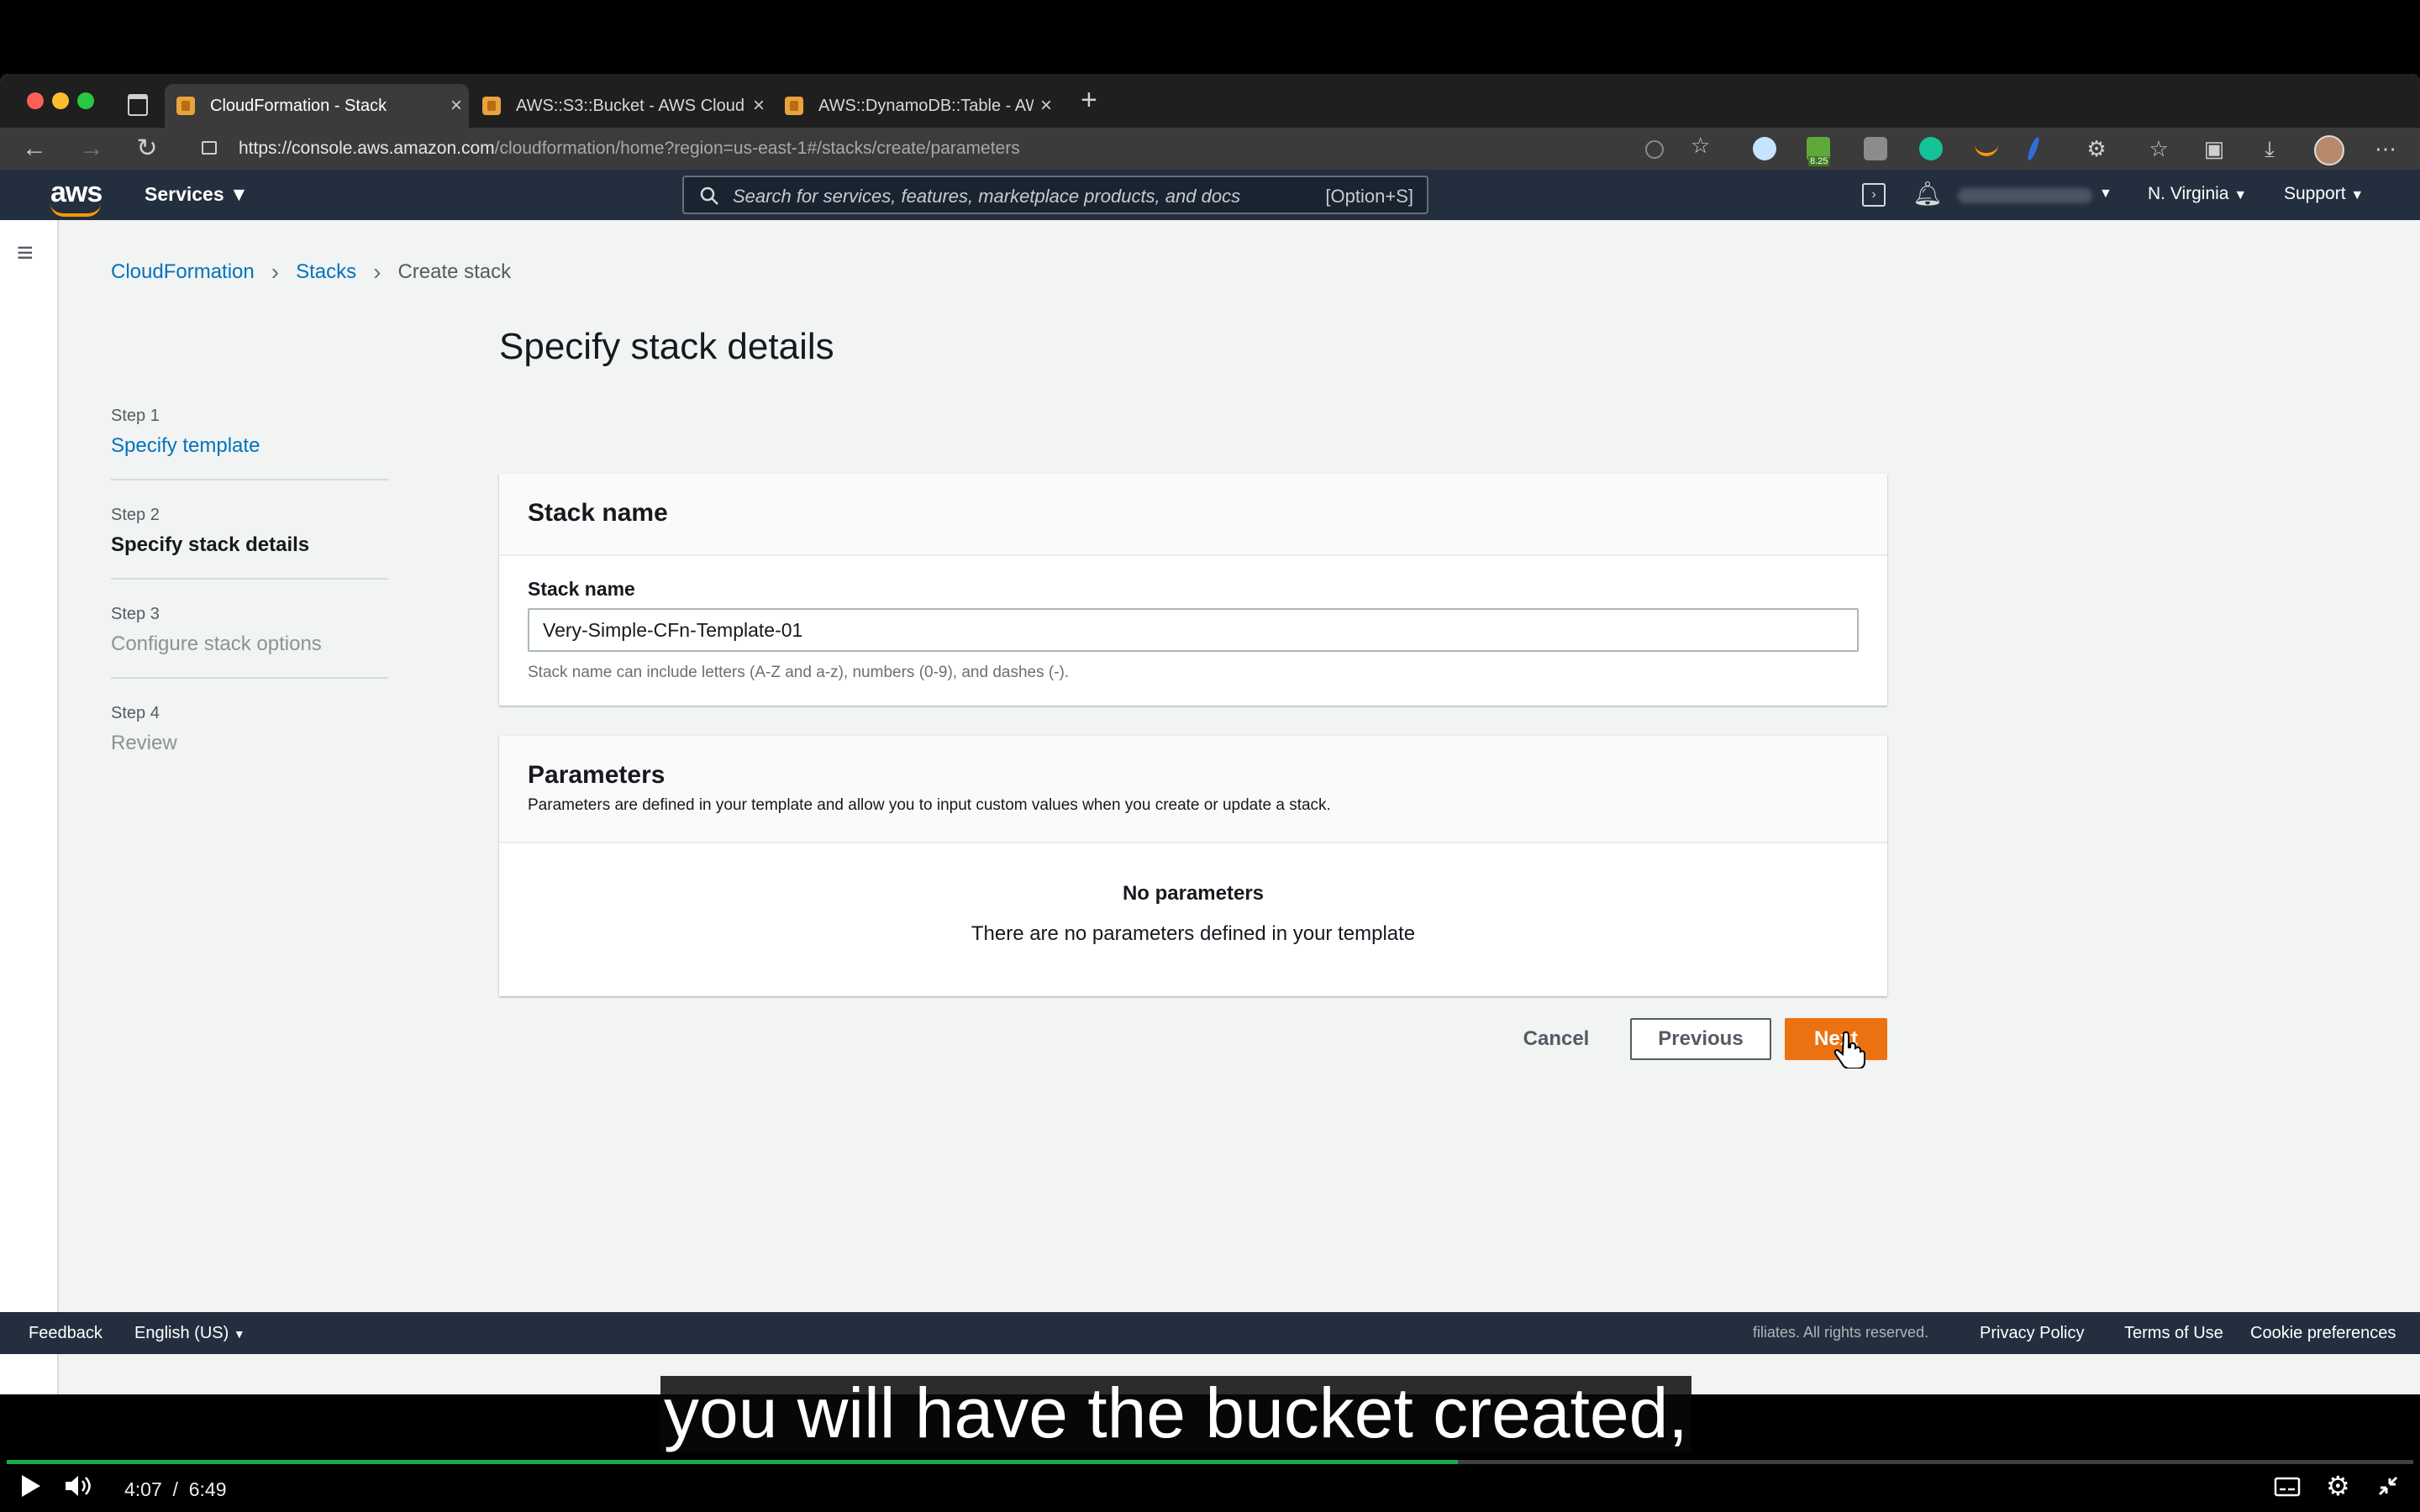  Describe the element at coordinates (2173, 1333) in the screenshot. I see `terms-of-use-link: Terms of Use` at that location.